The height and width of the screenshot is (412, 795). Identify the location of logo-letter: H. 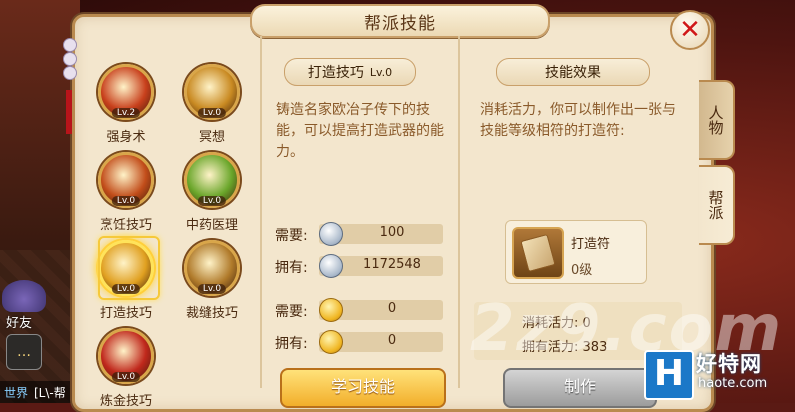
(669, 375).